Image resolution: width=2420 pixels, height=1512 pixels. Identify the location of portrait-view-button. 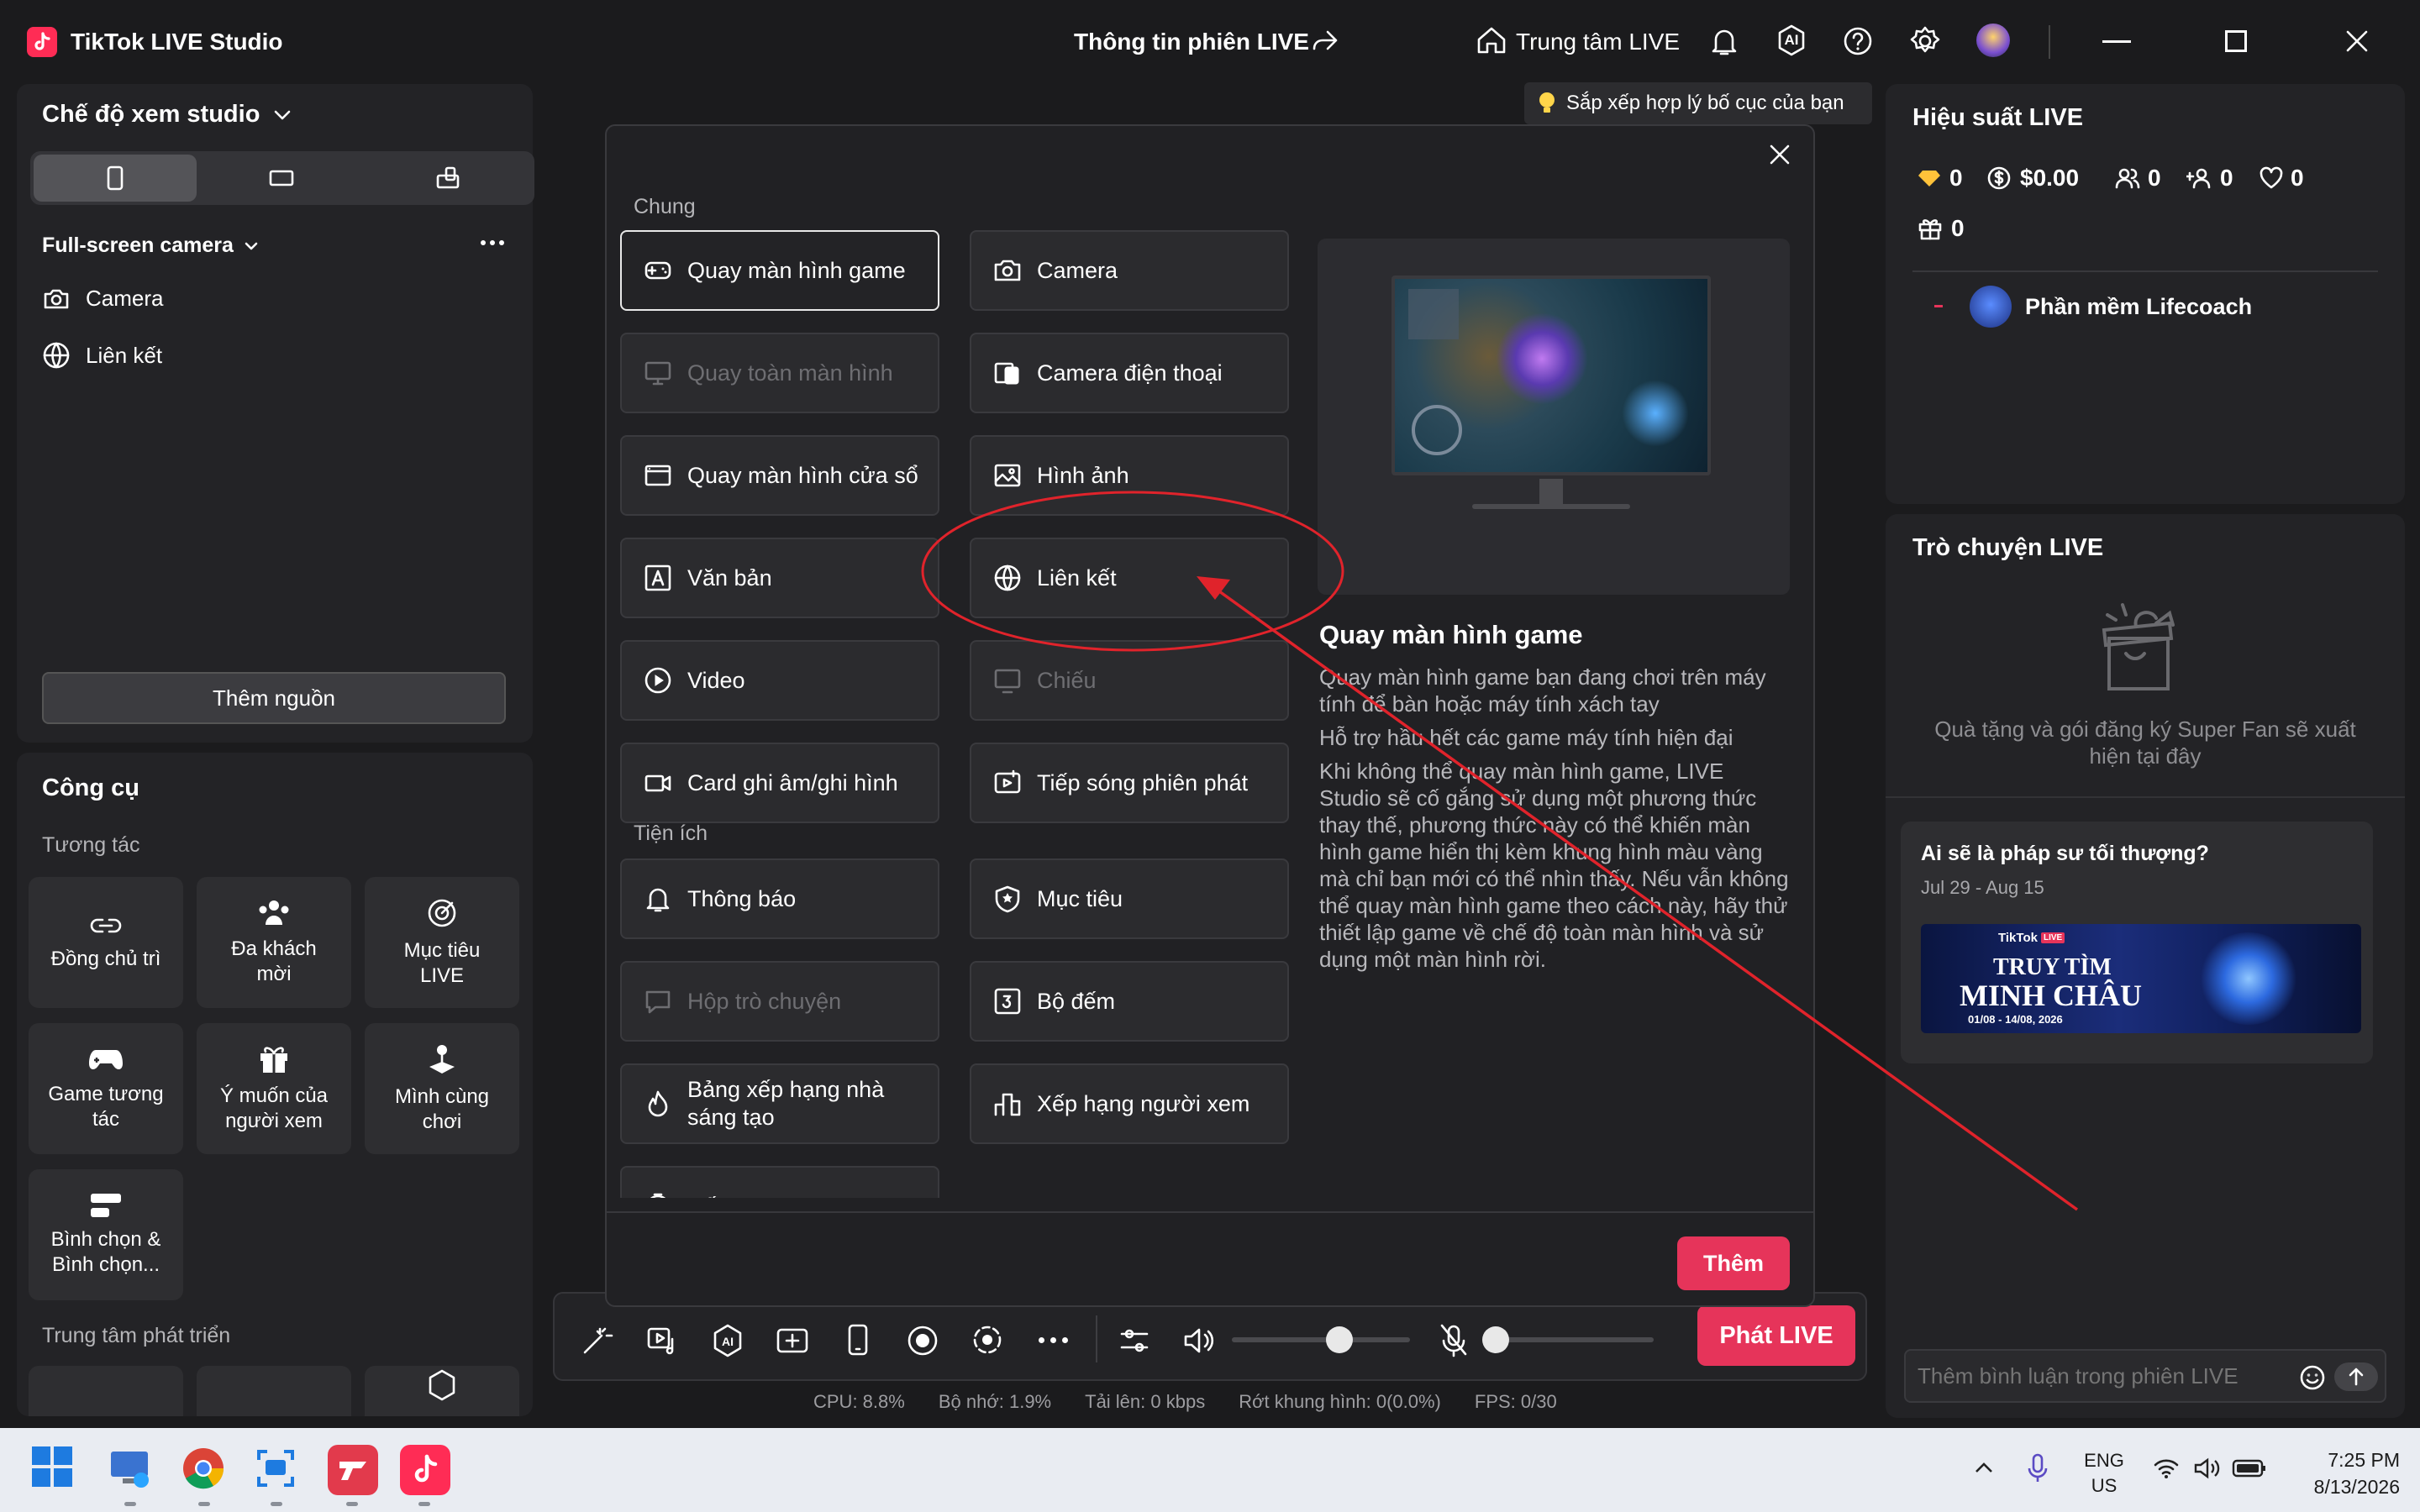
(116, 178).